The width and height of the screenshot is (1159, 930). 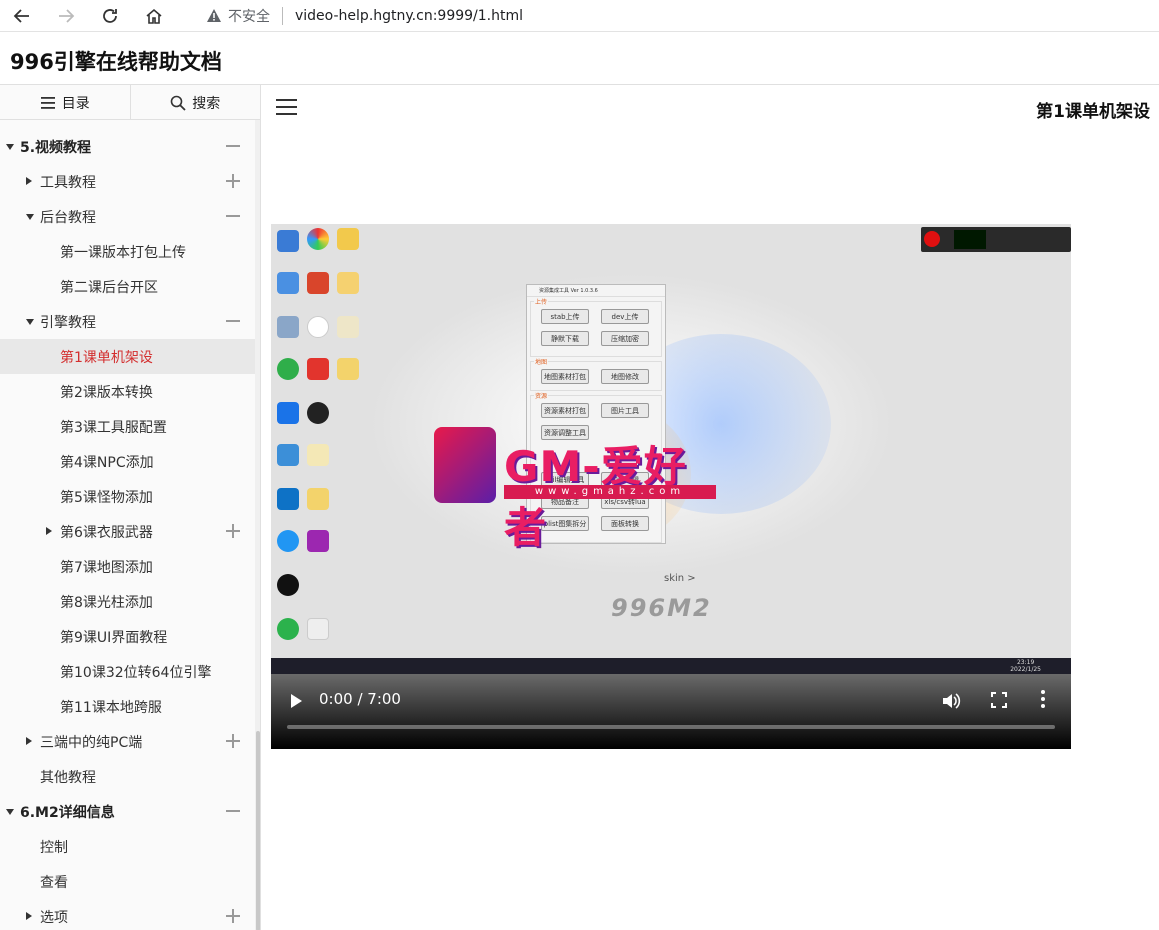 I want to click on toc-item: 第5课怪物添加, so click(x=127, y=496).